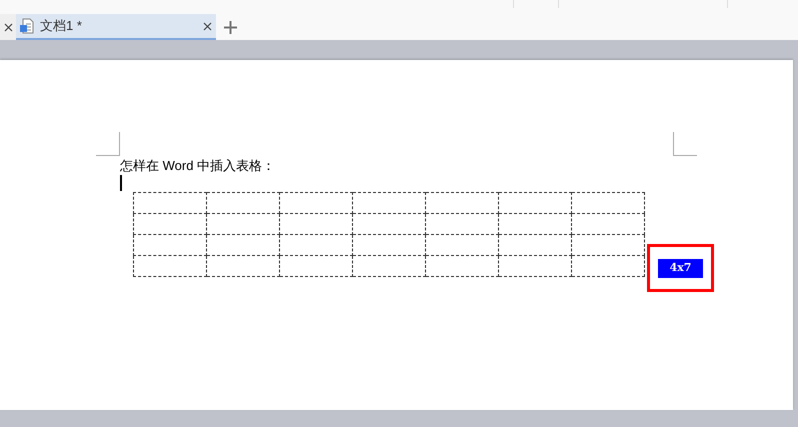 The width and height of the screenshot is (798, 427). I want to click on document-icon, so click(27, 26).